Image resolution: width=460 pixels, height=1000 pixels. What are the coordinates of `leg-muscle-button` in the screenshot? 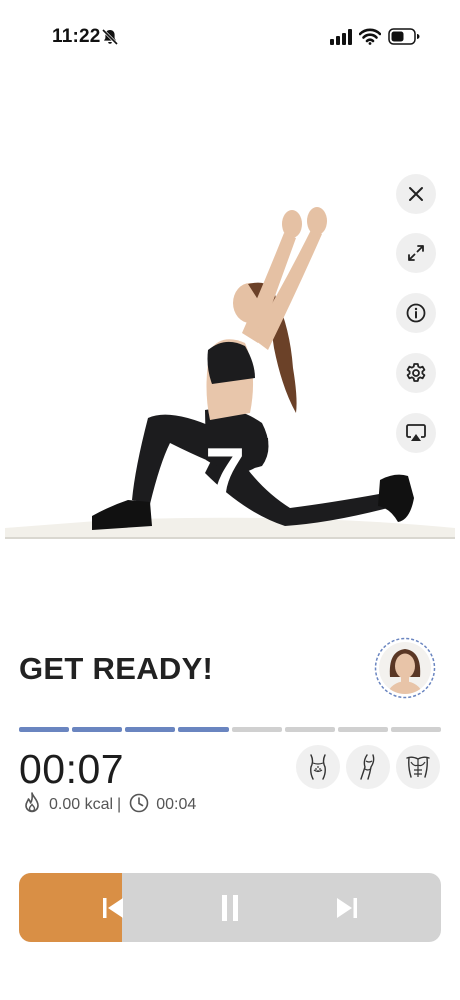 It's located at (368, 767).